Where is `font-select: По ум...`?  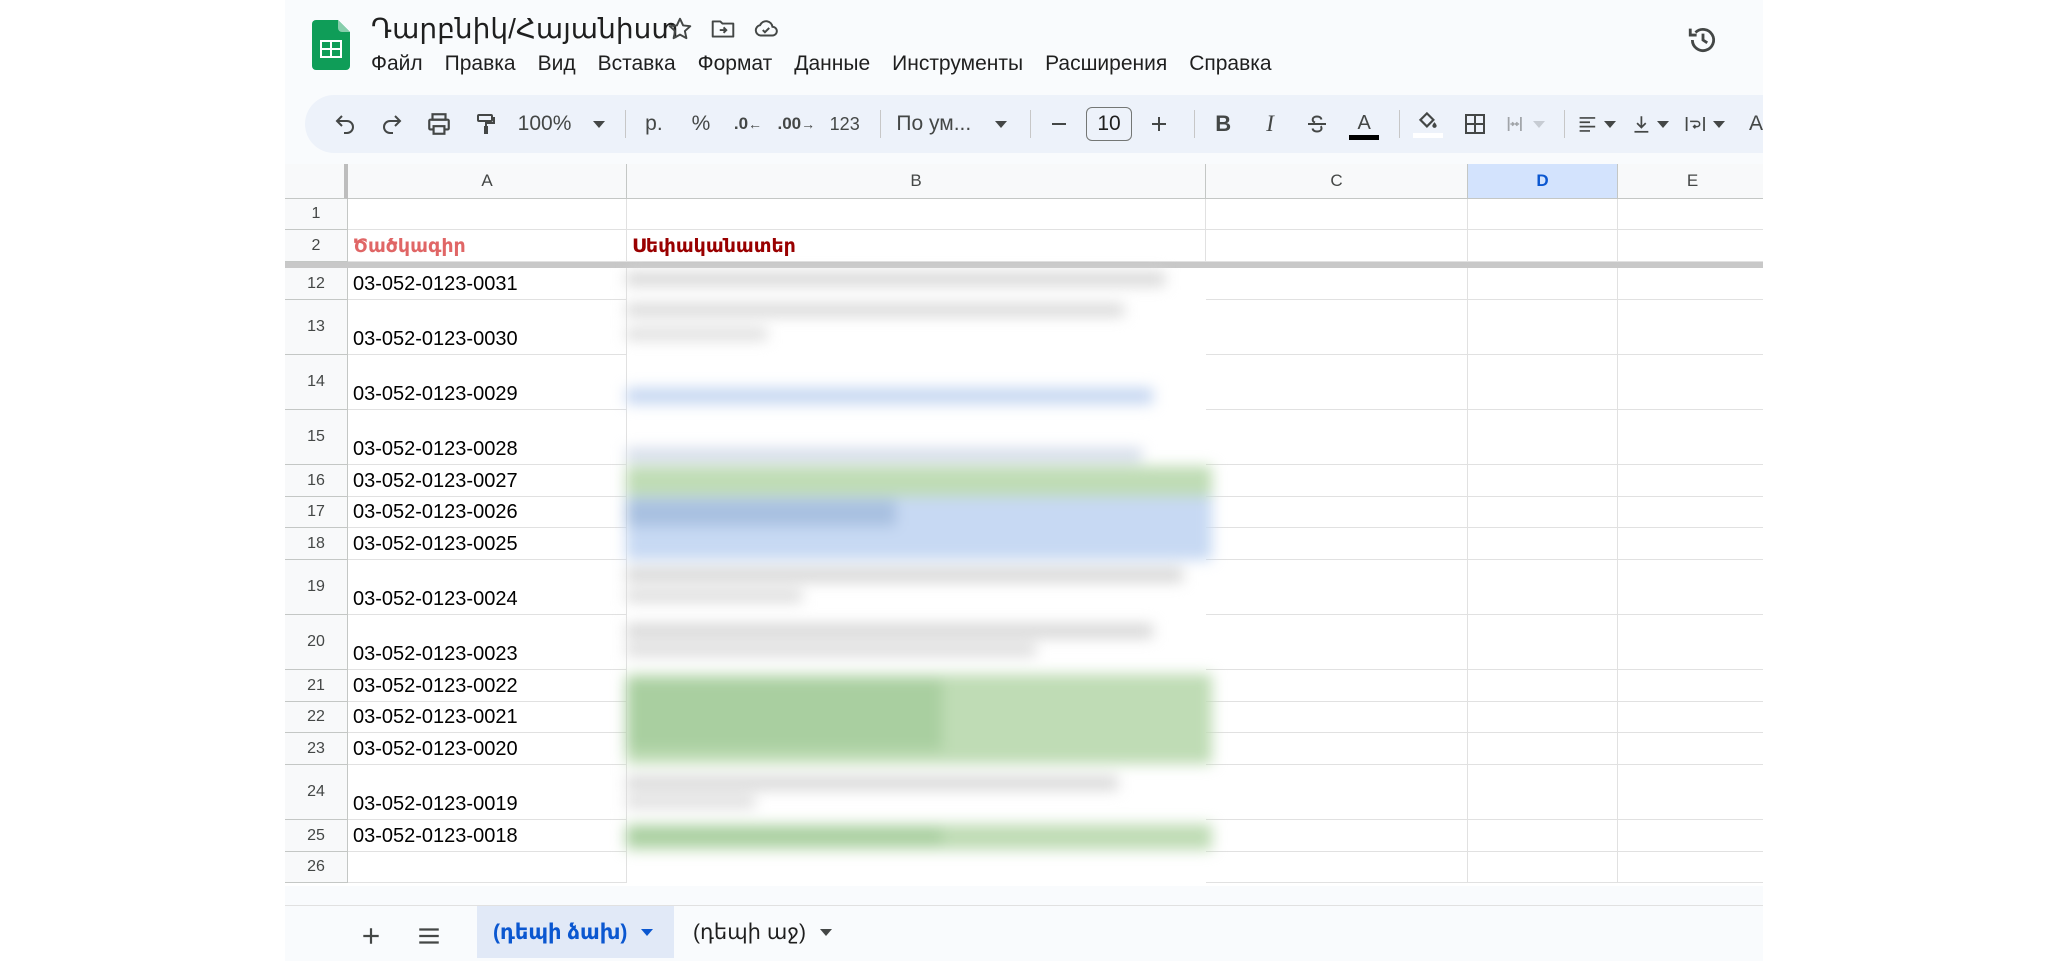
font-select: По ум... is located at coordinates (952, 124).